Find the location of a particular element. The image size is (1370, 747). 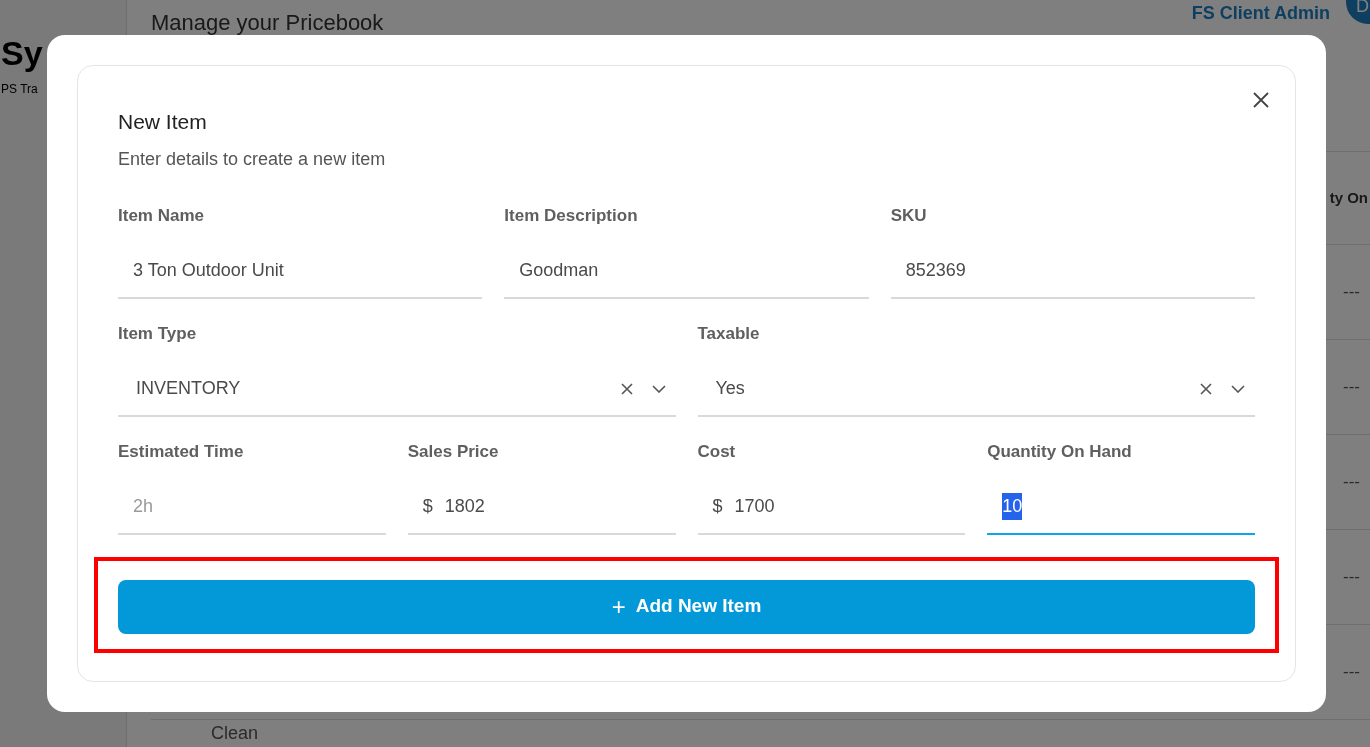

field-value: 852369 is located at coordinates (935, 270).